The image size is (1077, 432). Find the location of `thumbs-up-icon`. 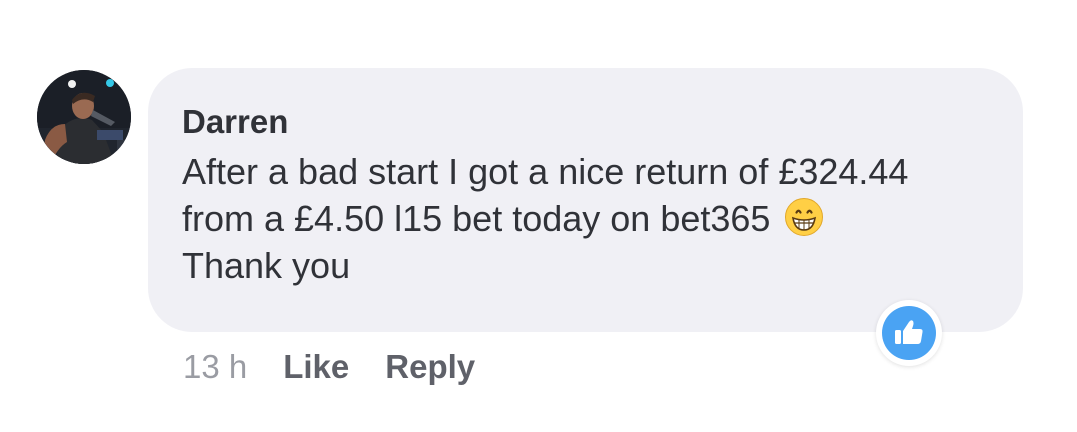

thumbs-up-icon is located at coordinates (909, 332).